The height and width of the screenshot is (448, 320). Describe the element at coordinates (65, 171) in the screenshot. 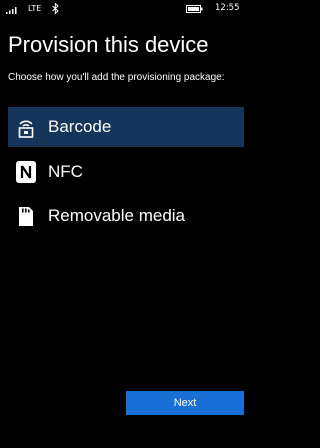

I see `option-label: NFC` at that location.